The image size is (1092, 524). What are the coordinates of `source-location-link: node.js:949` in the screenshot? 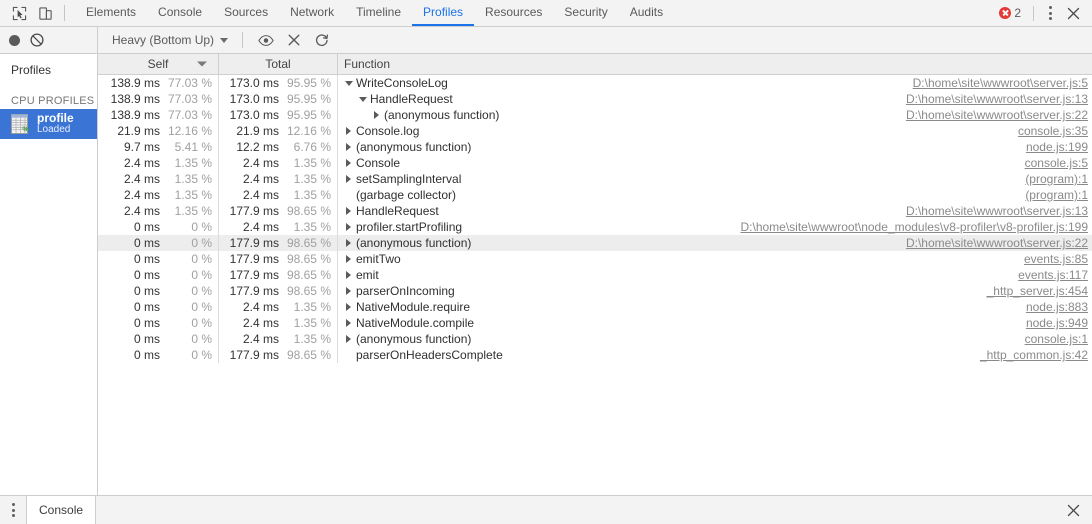 It's located at (1051, 323).